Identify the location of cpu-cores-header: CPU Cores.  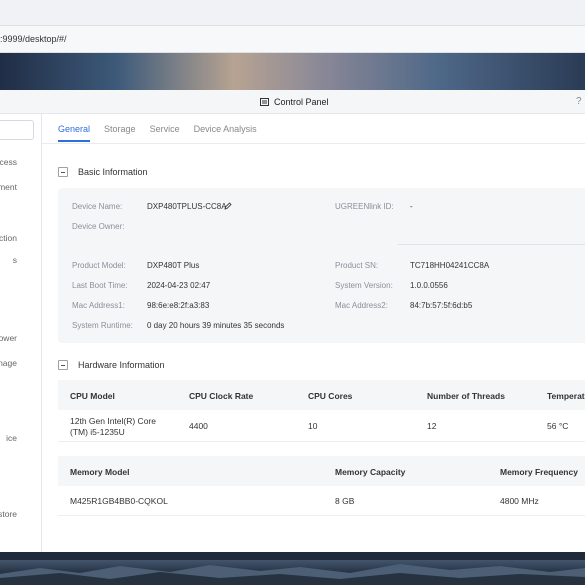
(330, 396).